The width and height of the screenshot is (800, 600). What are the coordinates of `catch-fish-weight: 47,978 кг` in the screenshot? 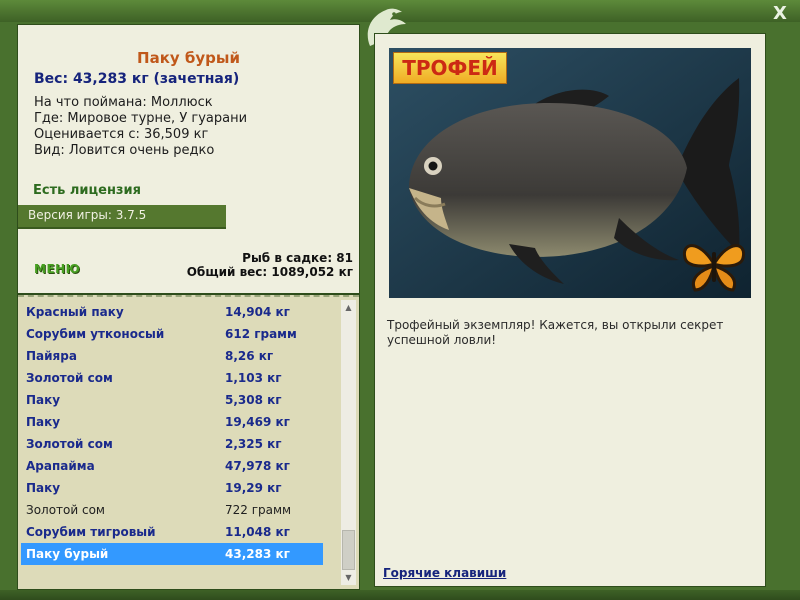 It's located at (257, 466).